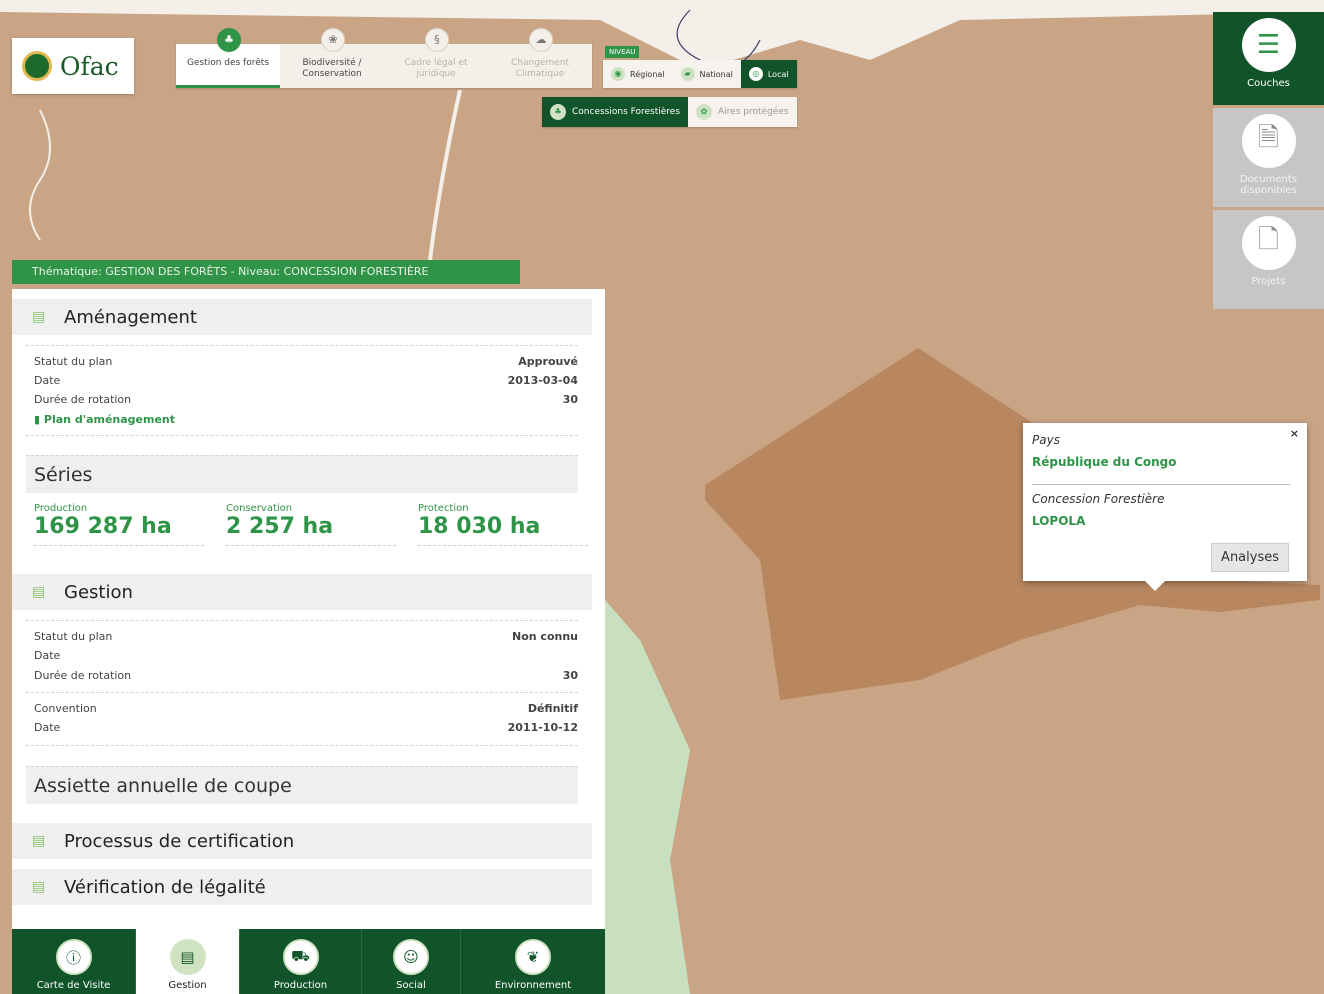 The width and height of the screenshot is (1324, 994). I want to click on row-value: 2013-03-04, so click(542, 380).